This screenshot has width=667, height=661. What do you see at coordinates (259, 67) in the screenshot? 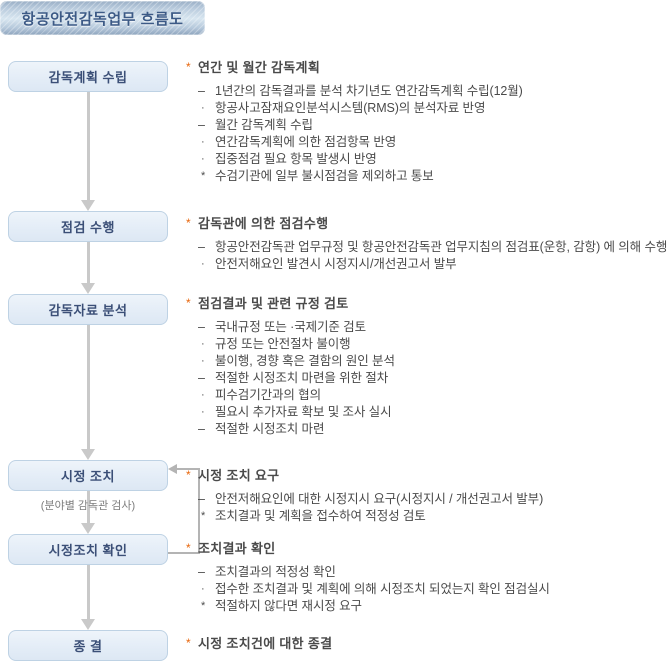
I see `section-heading-text: 연간 및 월간 감독계획` at bounding box center [259, 67].